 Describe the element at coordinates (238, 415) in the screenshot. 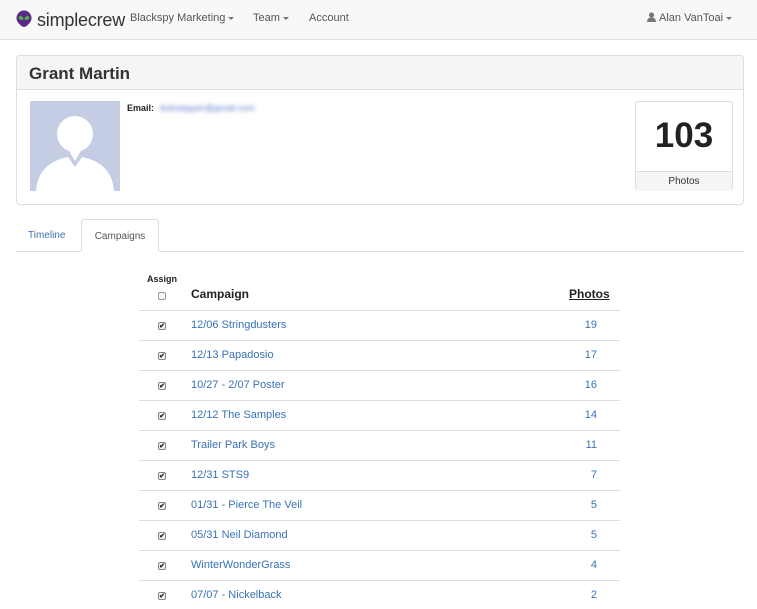

I see `campaign-link: 12/12 The Samples` at that location.